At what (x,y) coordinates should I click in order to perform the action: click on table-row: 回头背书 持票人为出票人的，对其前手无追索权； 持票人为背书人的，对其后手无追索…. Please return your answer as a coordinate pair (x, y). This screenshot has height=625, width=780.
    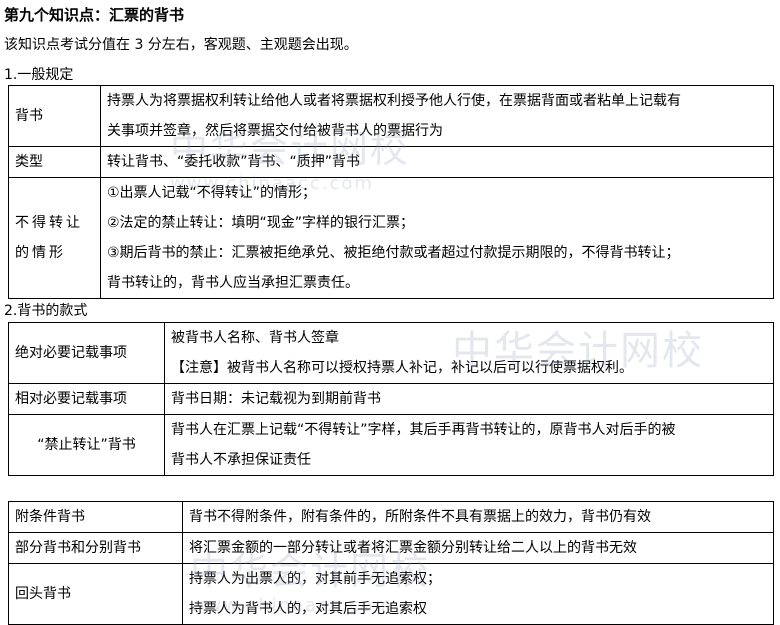
    Looking at the image, I should click on (391, 594).